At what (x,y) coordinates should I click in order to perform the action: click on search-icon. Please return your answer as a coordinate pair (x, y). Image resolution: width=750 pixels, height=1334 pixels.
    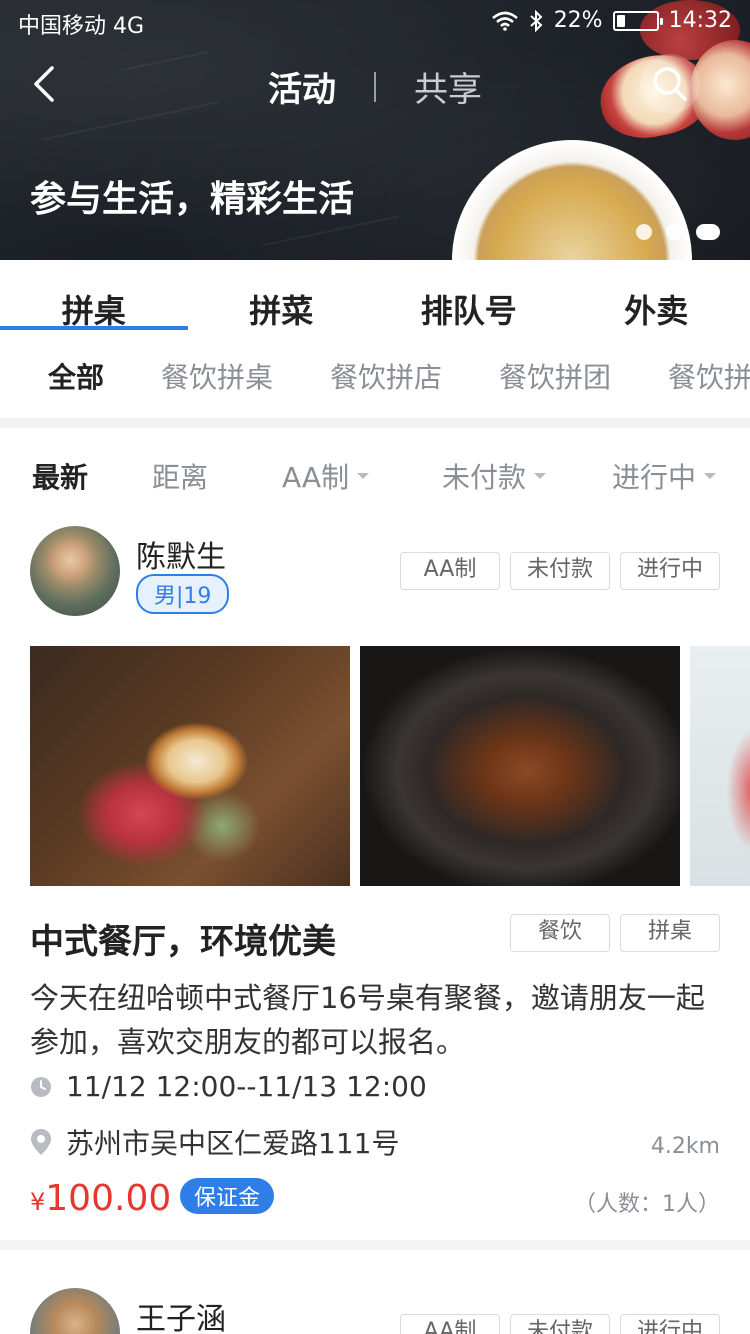
    Looking at the image, I should click on (670, 84).